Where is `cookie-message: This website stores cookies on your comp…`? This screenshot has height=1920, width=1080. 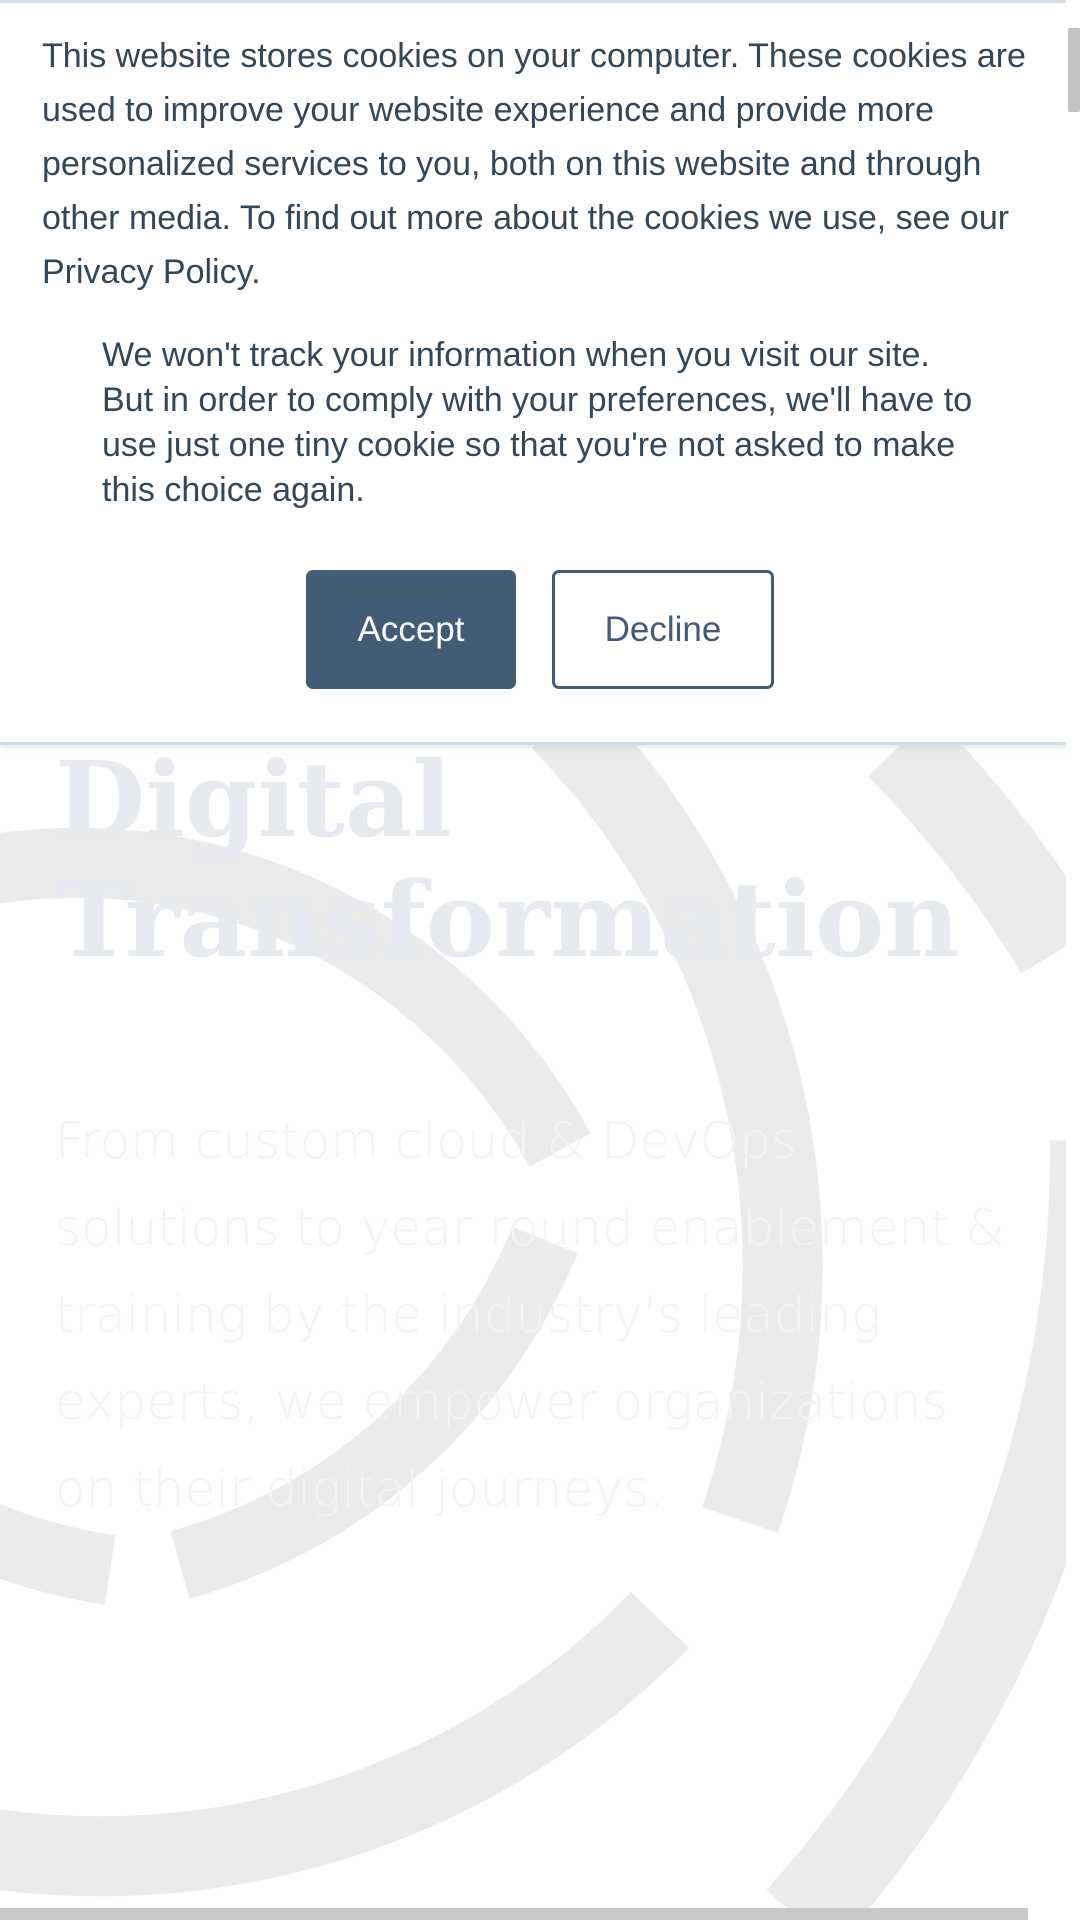
cookie-message: This website stores cookies on your comp… is located at coordinates (534, 164).